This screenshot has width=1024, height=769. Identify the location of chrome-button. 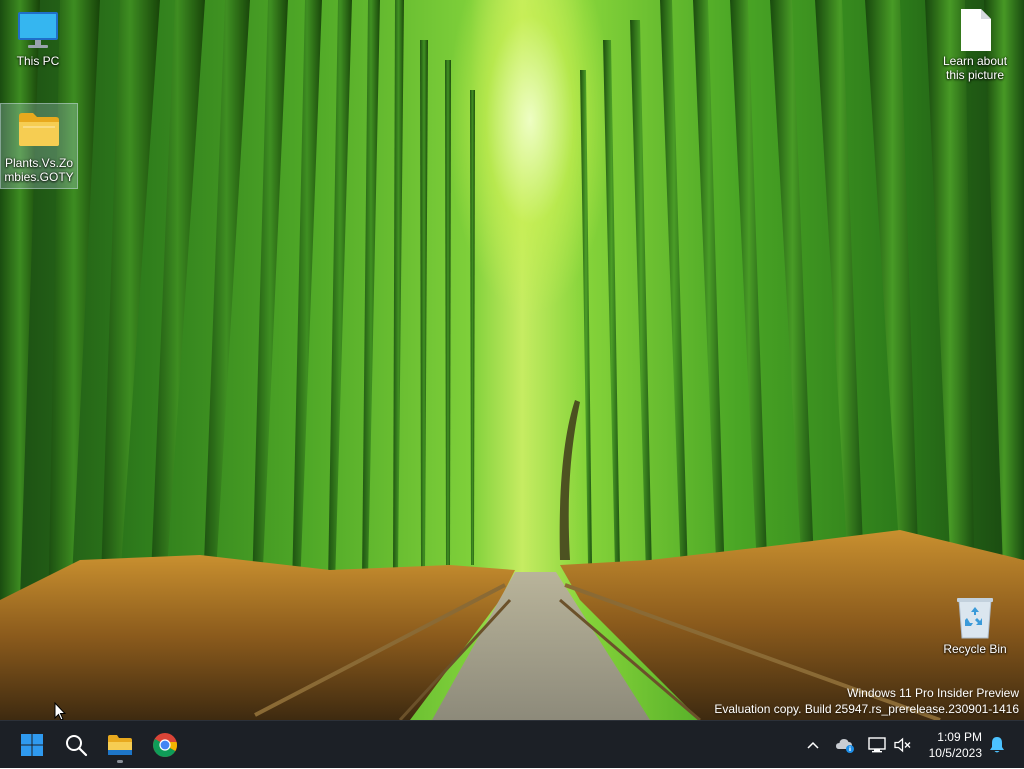
(165, 745).